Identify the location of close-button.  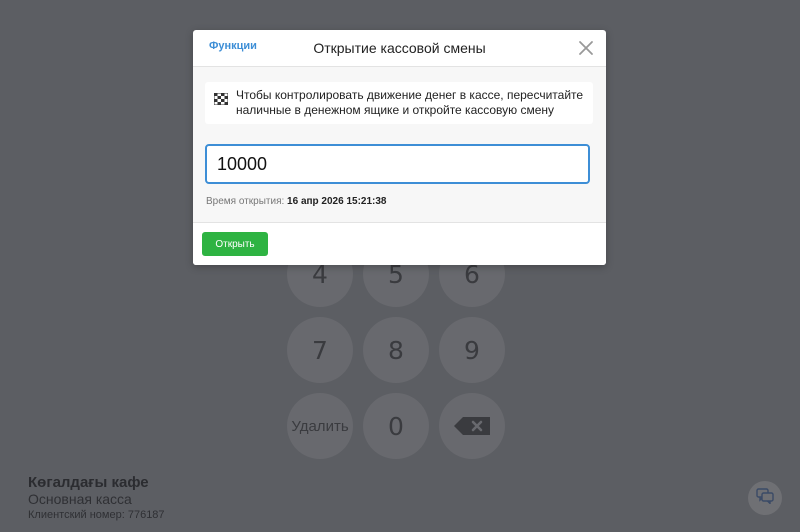
(586, 48).